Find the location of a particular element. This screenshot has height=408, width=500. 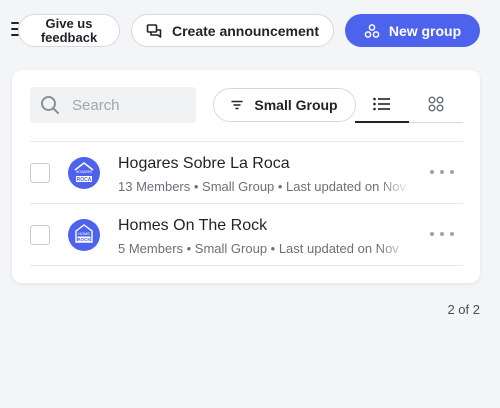

create-announcement-button: Create announcement is located at coordinates (232, 30).